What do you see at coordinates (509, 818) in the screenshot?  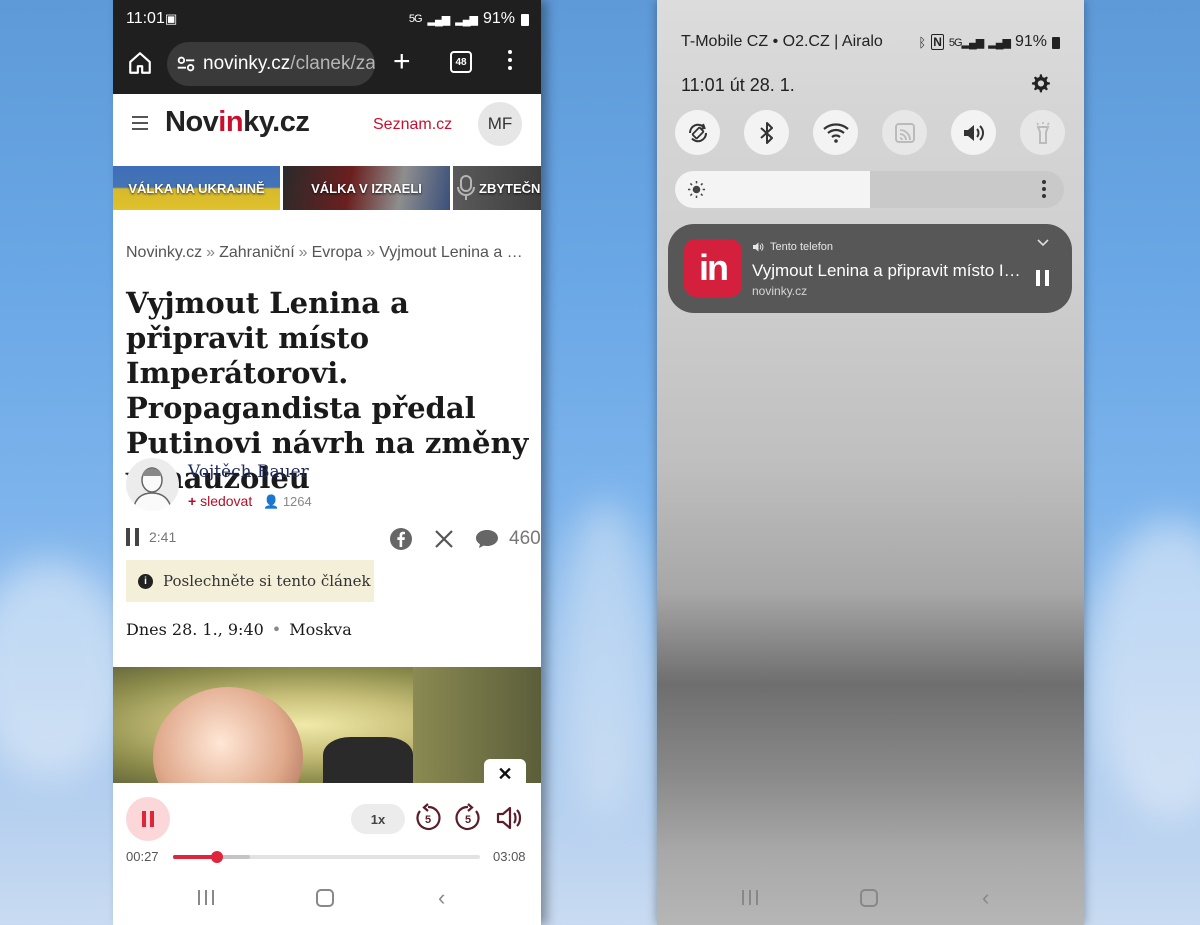 I see `volume-icon` at bounding box center [509, 818].